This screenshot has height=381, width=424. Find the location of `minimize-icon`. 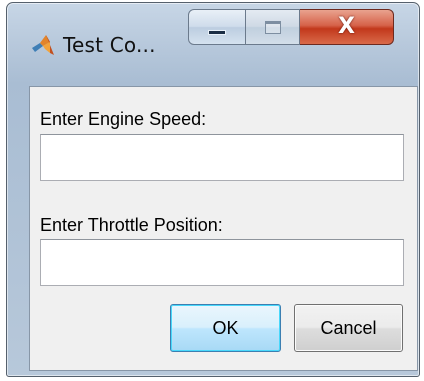

minimize-icon is located at coordinates (217, 32).